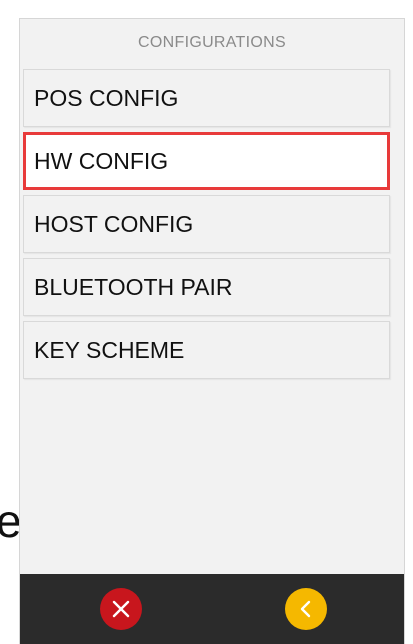 The image size is (413, 644). I want to click on menu-item-host-config: HOST CONFIG, so click(206, 224).